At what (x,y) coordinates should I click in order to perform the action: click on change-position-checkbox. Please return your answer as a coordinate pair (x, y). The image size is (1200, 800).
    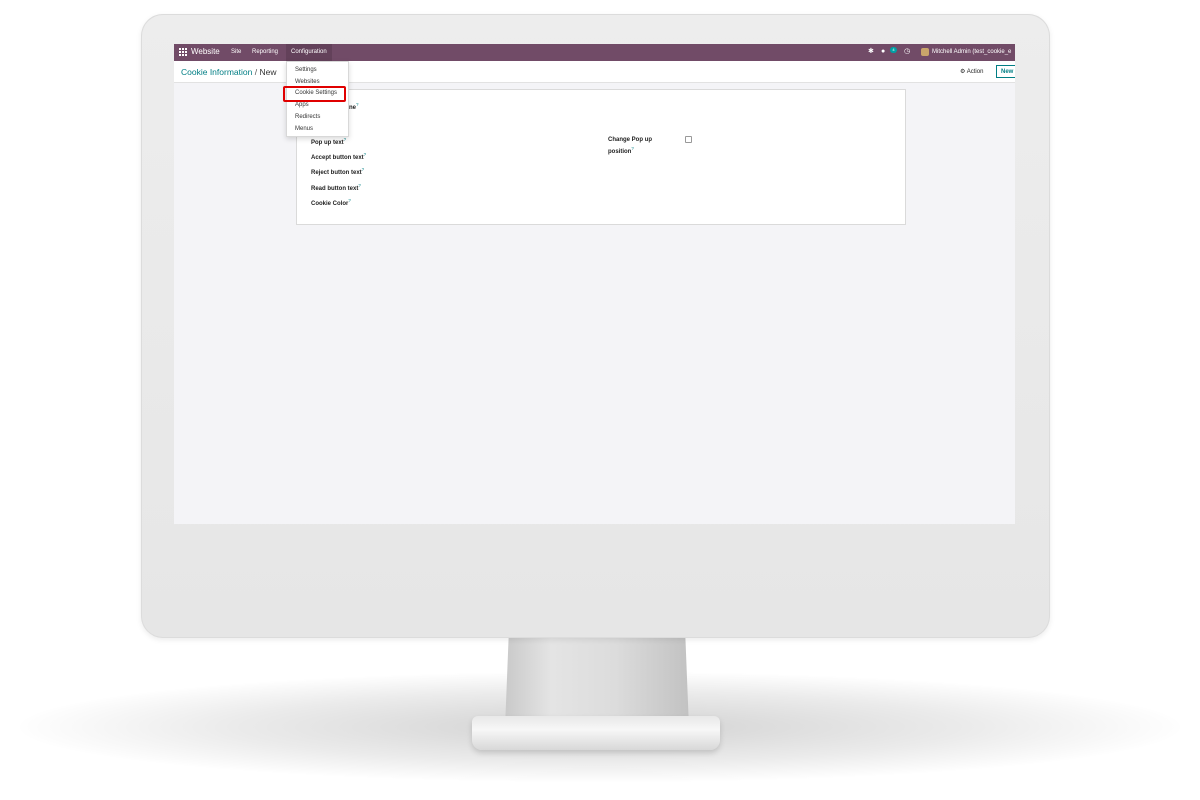
    Looking at the image, I should click on (688, 139).